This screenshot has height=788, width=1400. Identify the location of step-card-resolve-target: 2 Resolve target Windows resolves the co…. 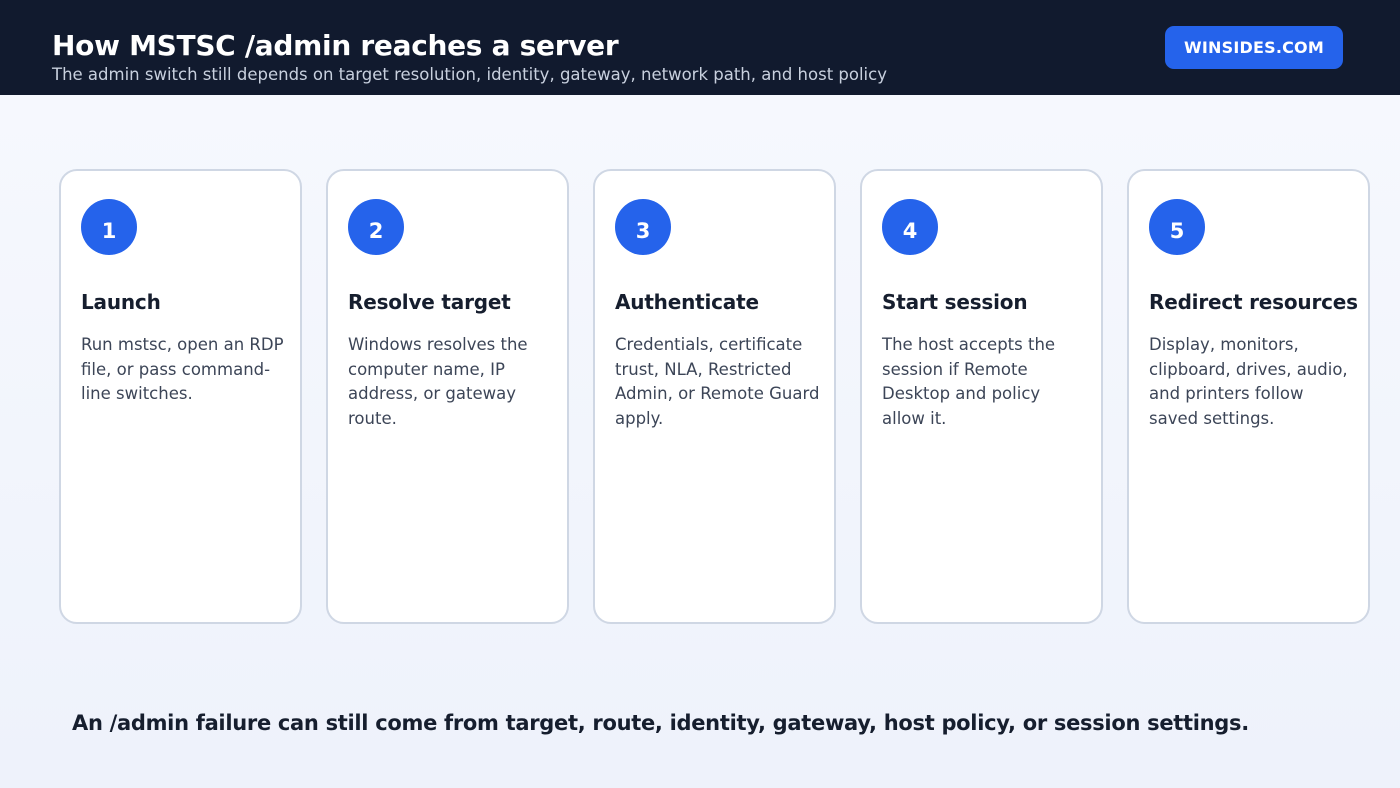
(447, 396).